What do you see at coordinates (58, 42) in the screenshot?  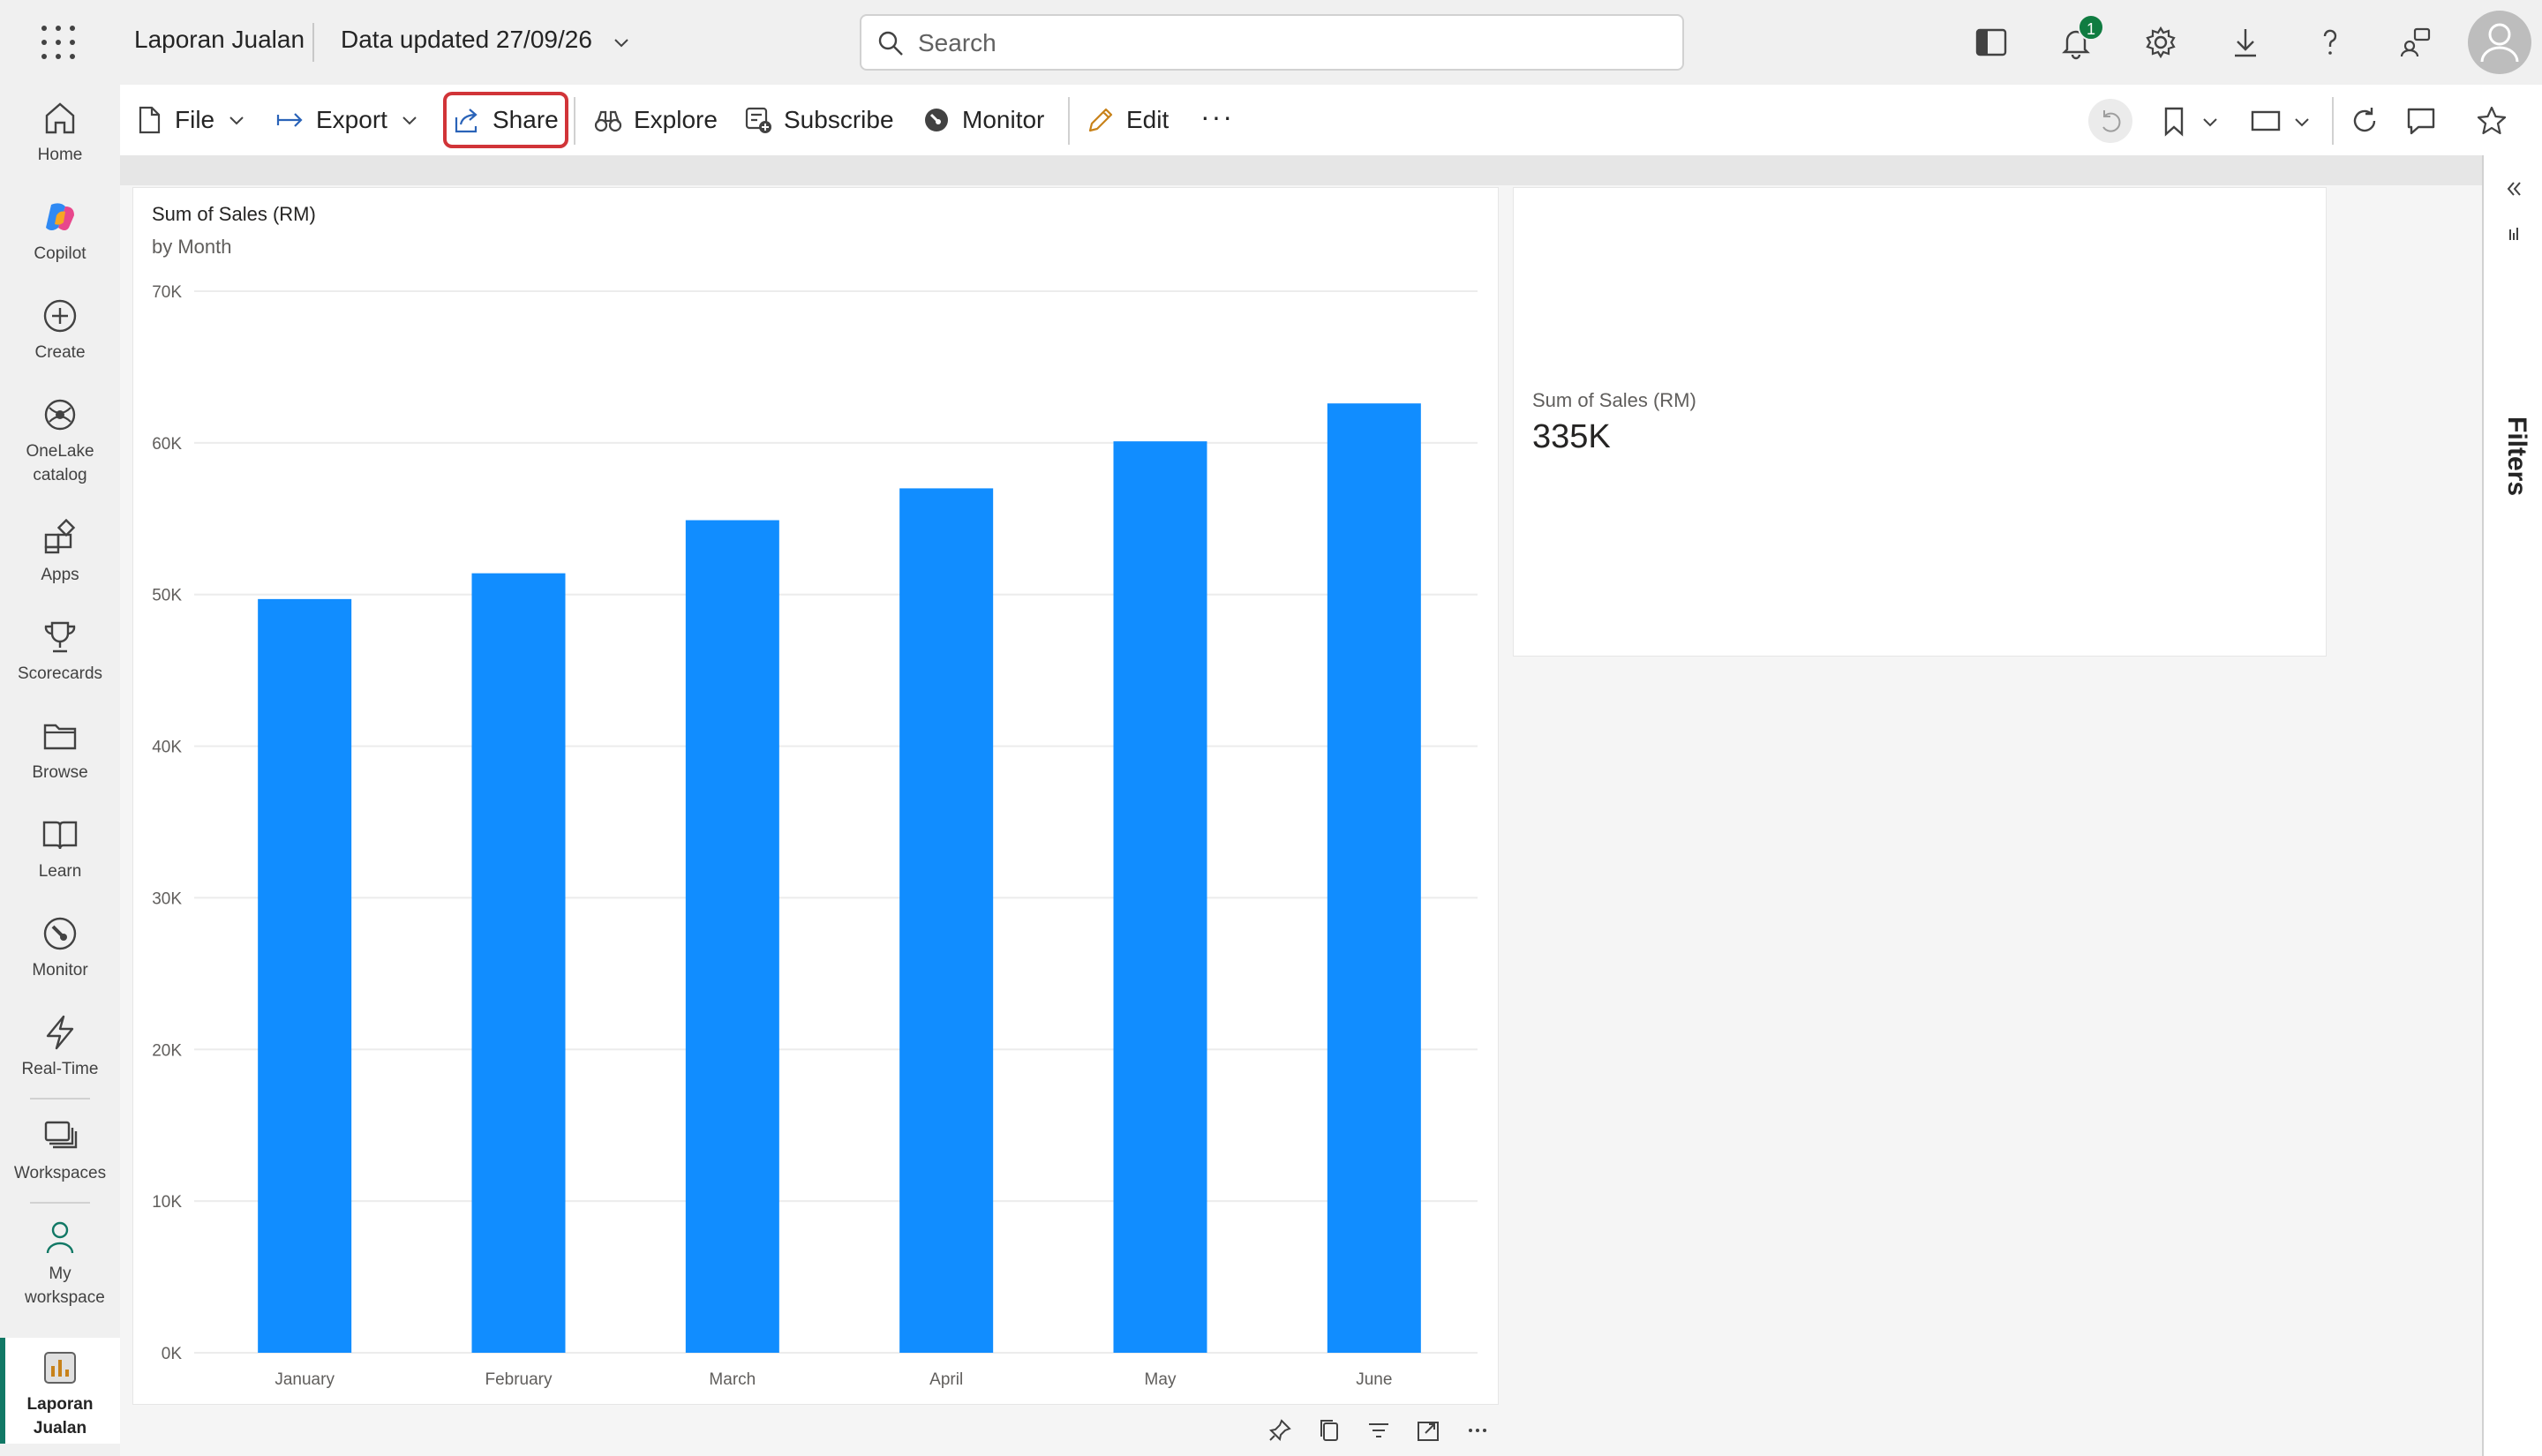 I see `app-launcher-icon` at bounding box center [58, 42].